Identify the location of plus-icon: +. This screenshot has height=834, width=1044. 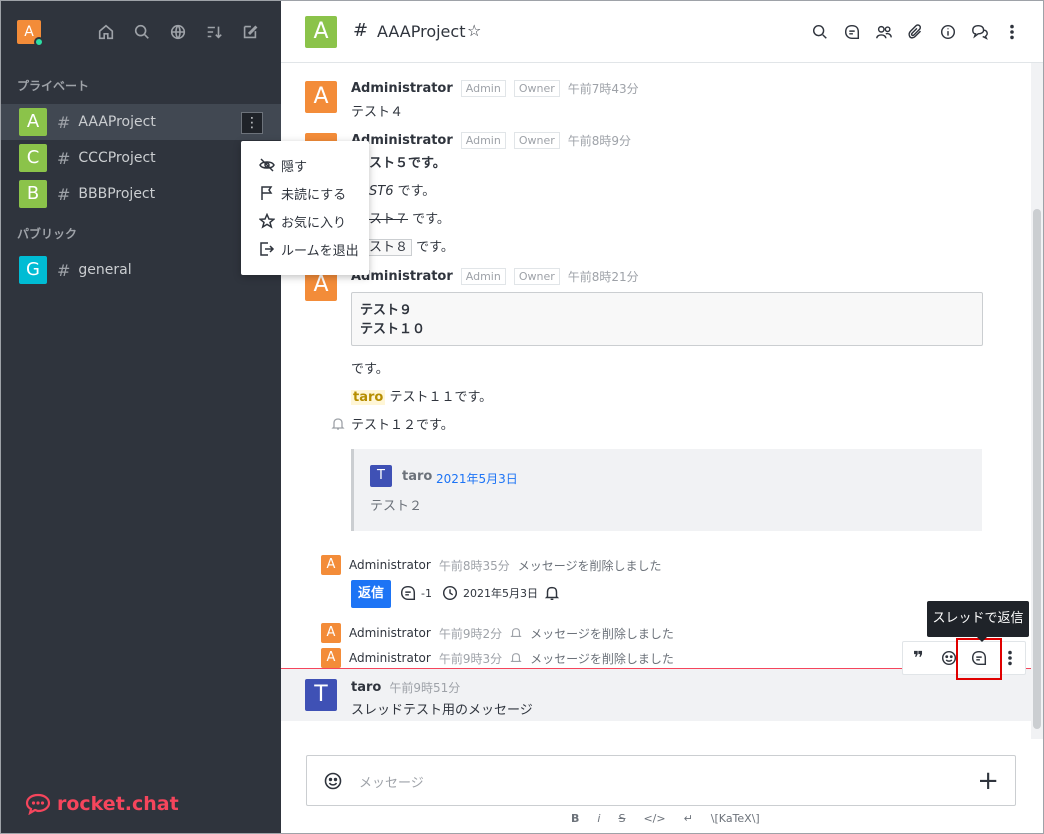
(988, 781).